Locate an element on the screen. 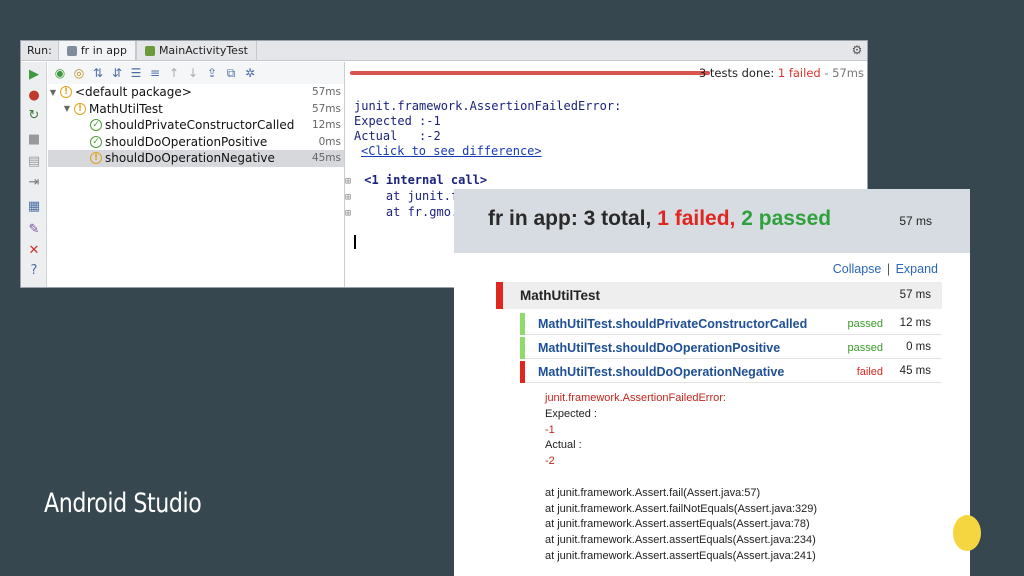  run-tool-bar: Run: fr in app MainActivityTest ⚙ is located at coordinates (444, 51).